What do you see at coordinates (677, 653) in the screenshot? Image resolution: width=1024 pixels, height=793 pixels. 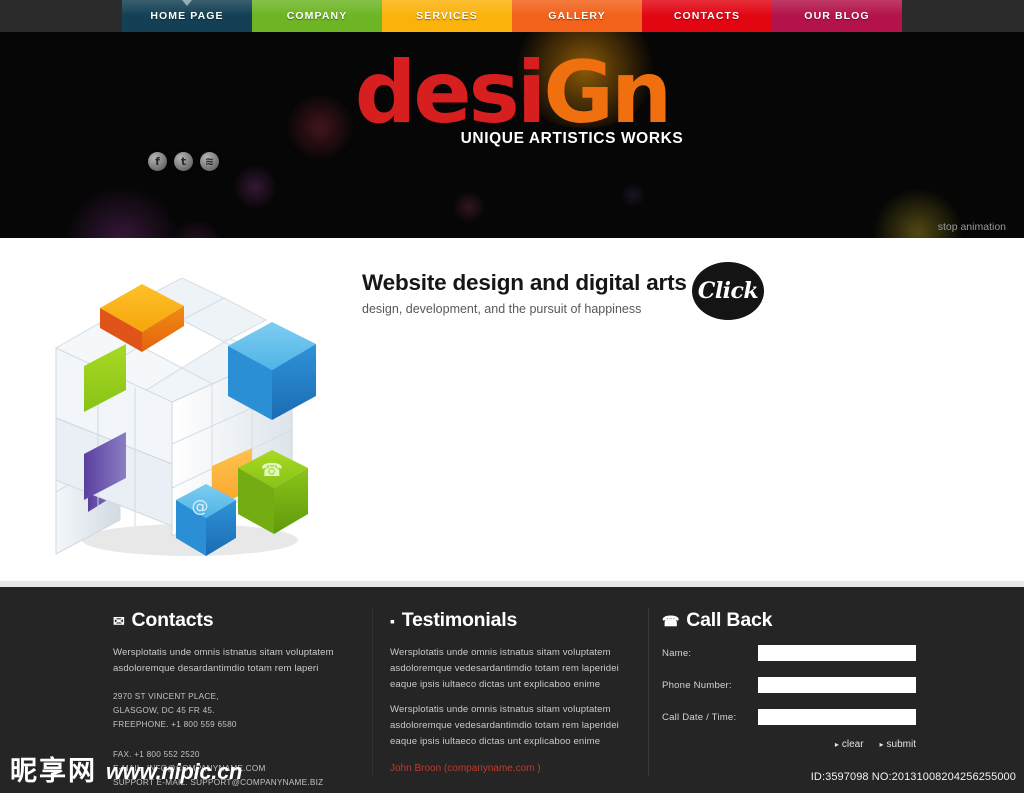 I see `name-label: Name:` at bounding box center [677, 653].